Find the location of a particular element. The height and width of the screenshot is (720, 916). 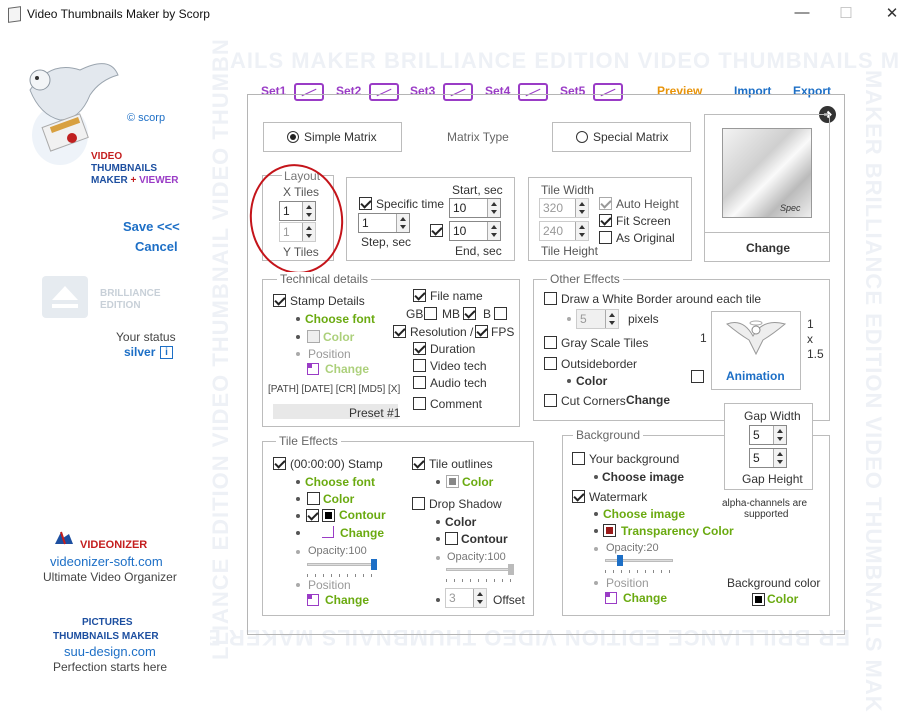

outline-color-link: Color is located at coordinates (477, 482).